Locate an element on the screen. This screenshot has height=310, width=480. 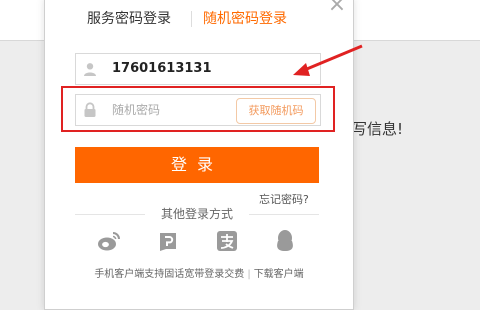
other-login-label: 其他登录方式 is located at coordinates (196, 214).